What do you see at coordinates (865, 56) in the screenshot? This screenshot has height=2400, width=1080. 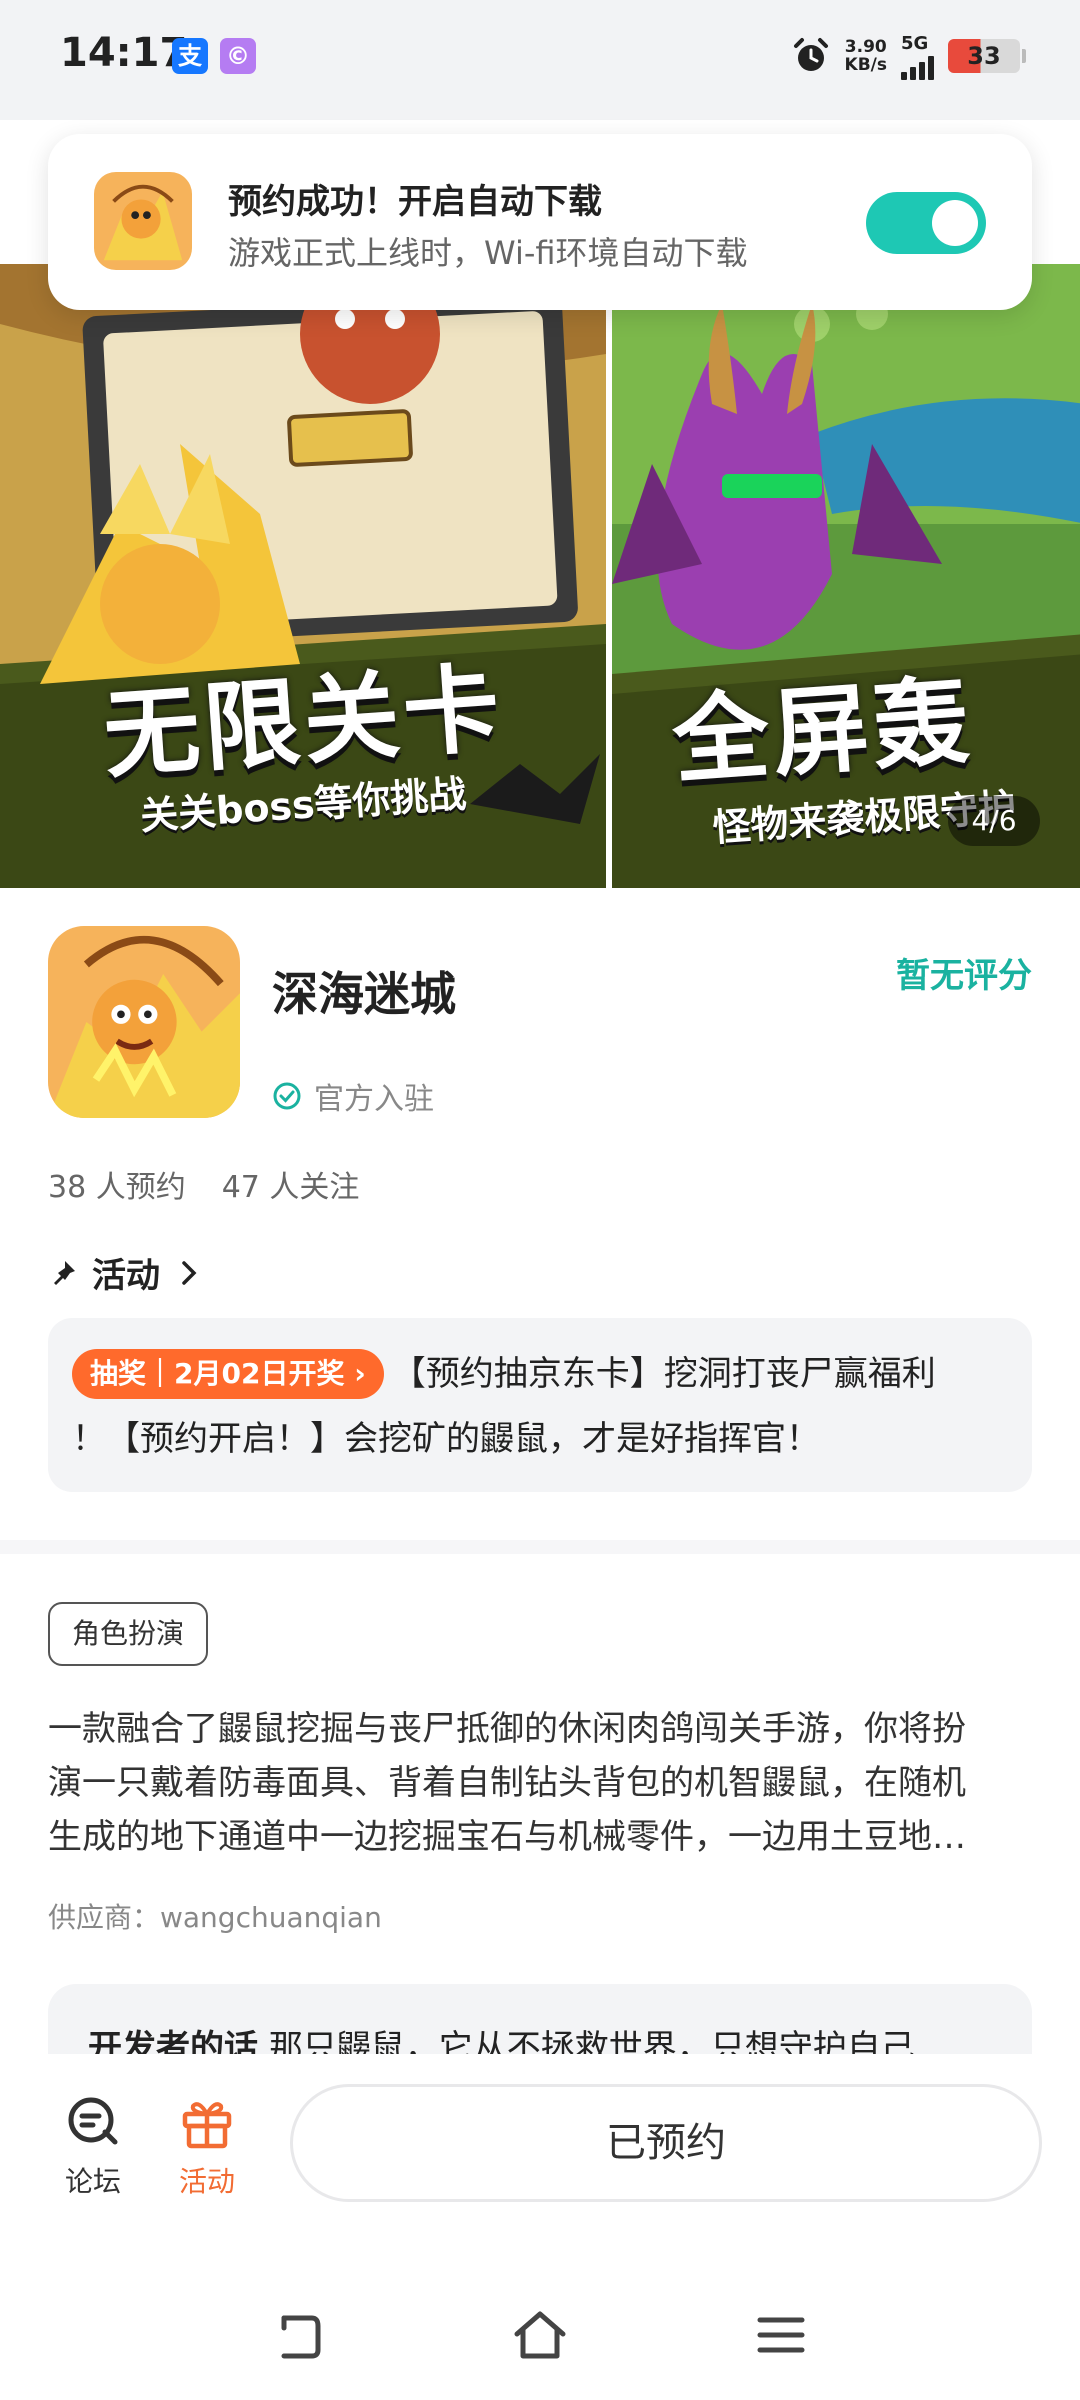 I see `net-speed: 3.90 KB/s` at bounding box center [865, 56].